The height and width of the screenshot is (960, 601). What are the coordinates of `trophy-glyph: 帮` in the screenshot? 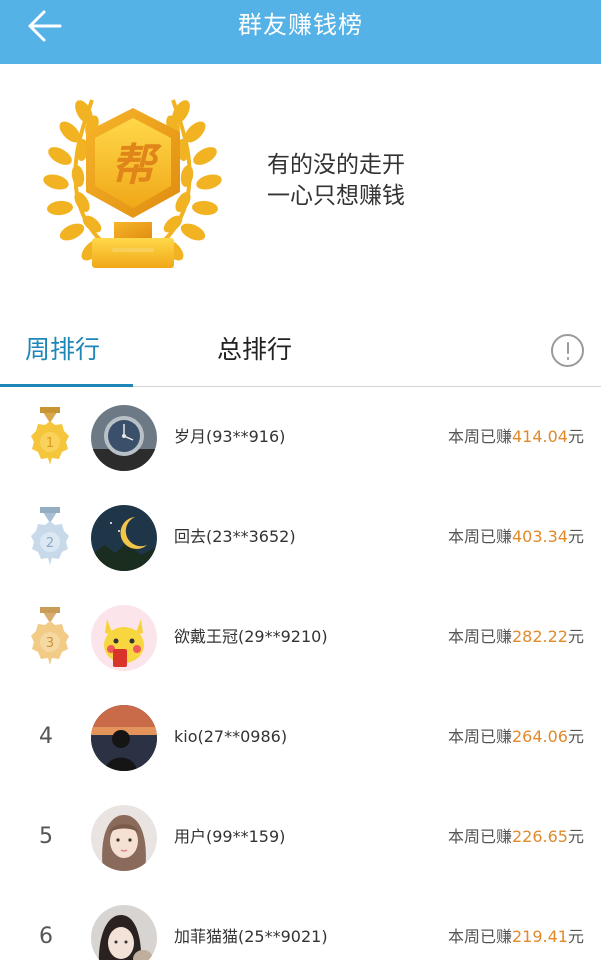 It's located at (136, 165).